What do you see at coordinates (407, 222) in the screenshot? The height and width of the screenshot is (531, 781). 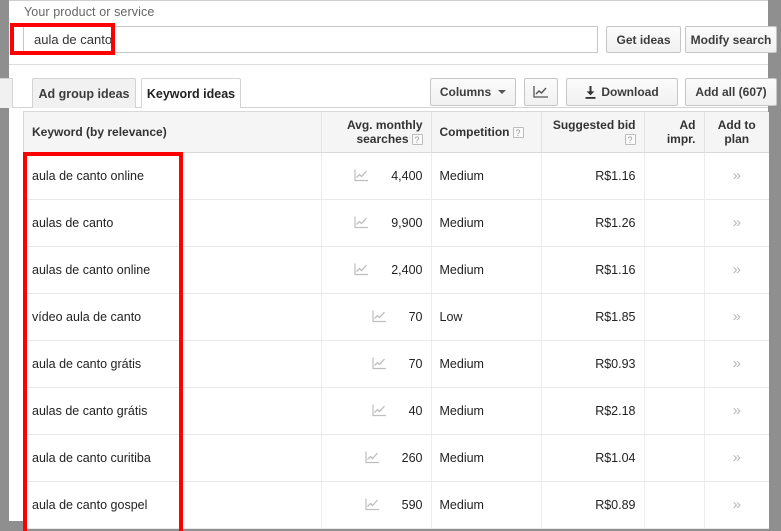 I see `cell-avg-searches-value: 9,900` at bounding box center [407, 222].